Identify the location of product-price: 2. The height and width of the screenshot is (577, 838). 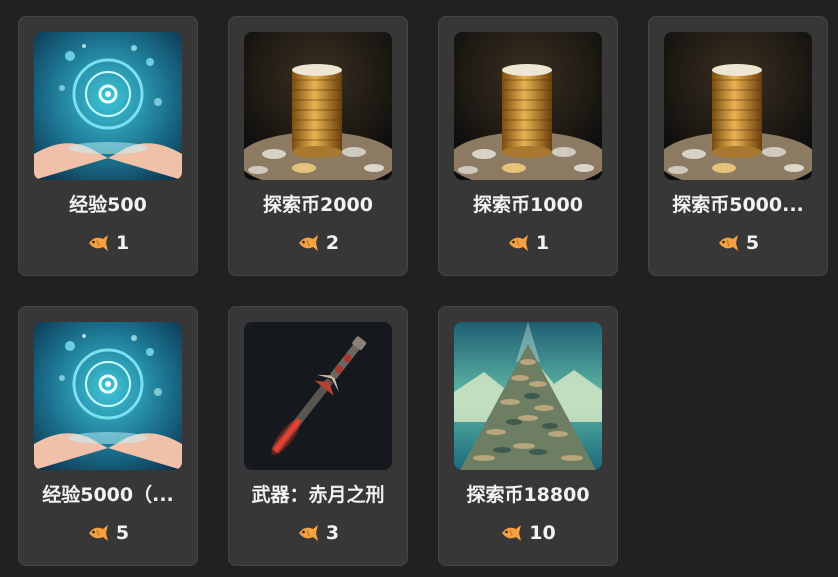
(318, 243).